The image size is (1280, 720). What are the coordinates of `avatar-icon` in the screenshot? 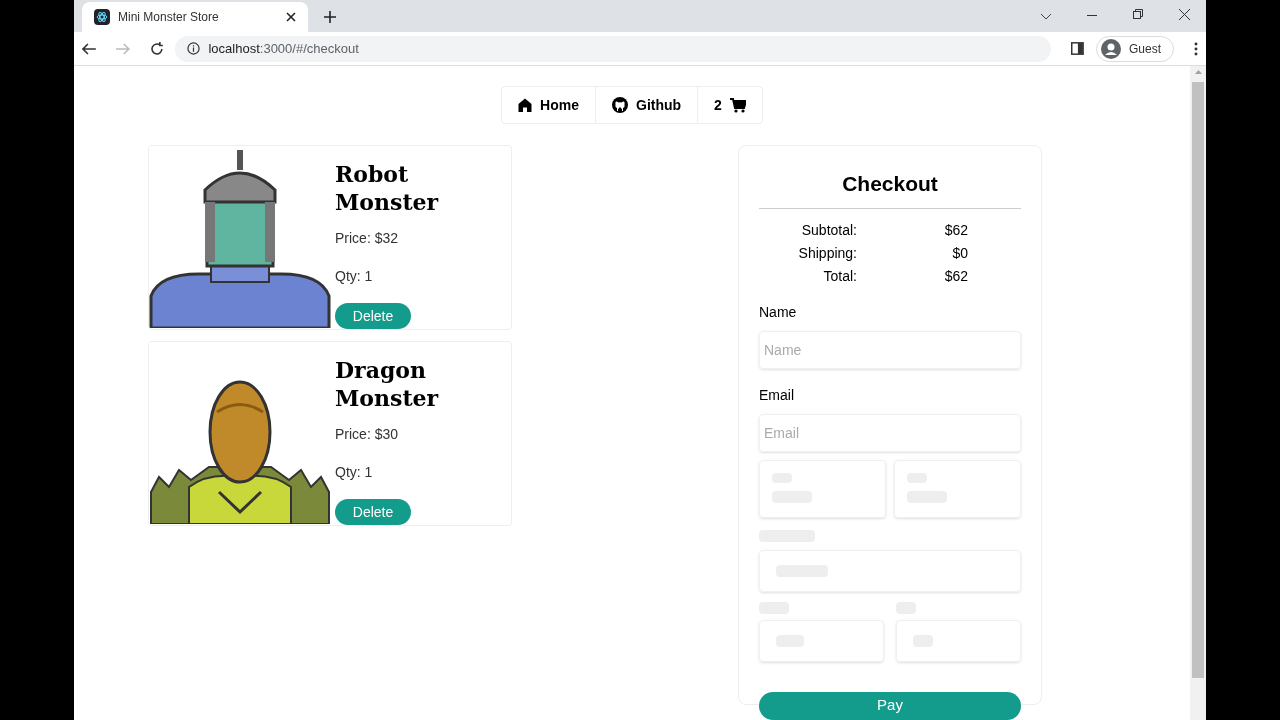 It's located at (1111, 48).